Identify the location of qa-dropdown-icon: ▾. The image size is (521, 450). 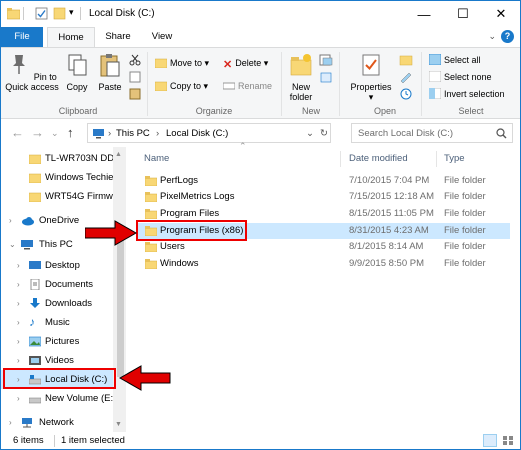
(71, 12).